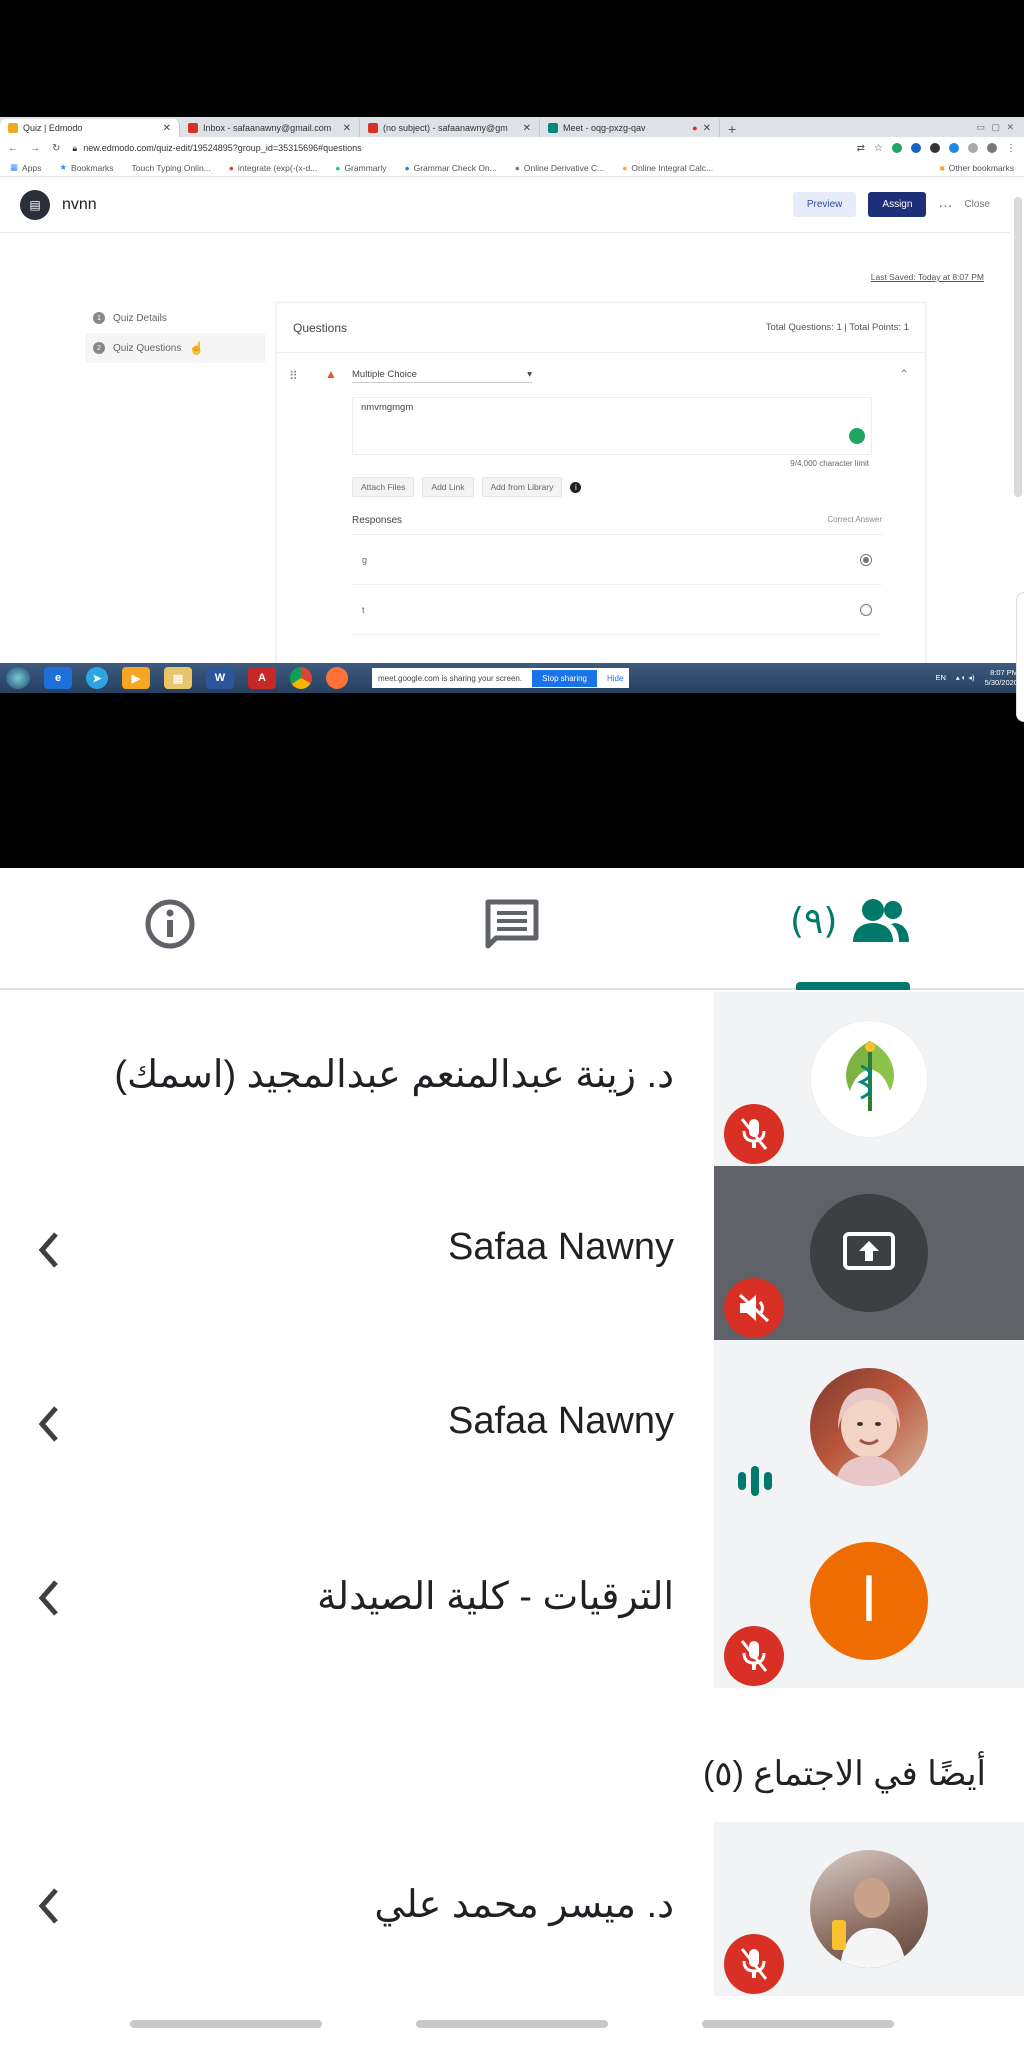 This screenshot has width=1024, height=2045. I want to click on assign-button: Assign, so click(897, 204).